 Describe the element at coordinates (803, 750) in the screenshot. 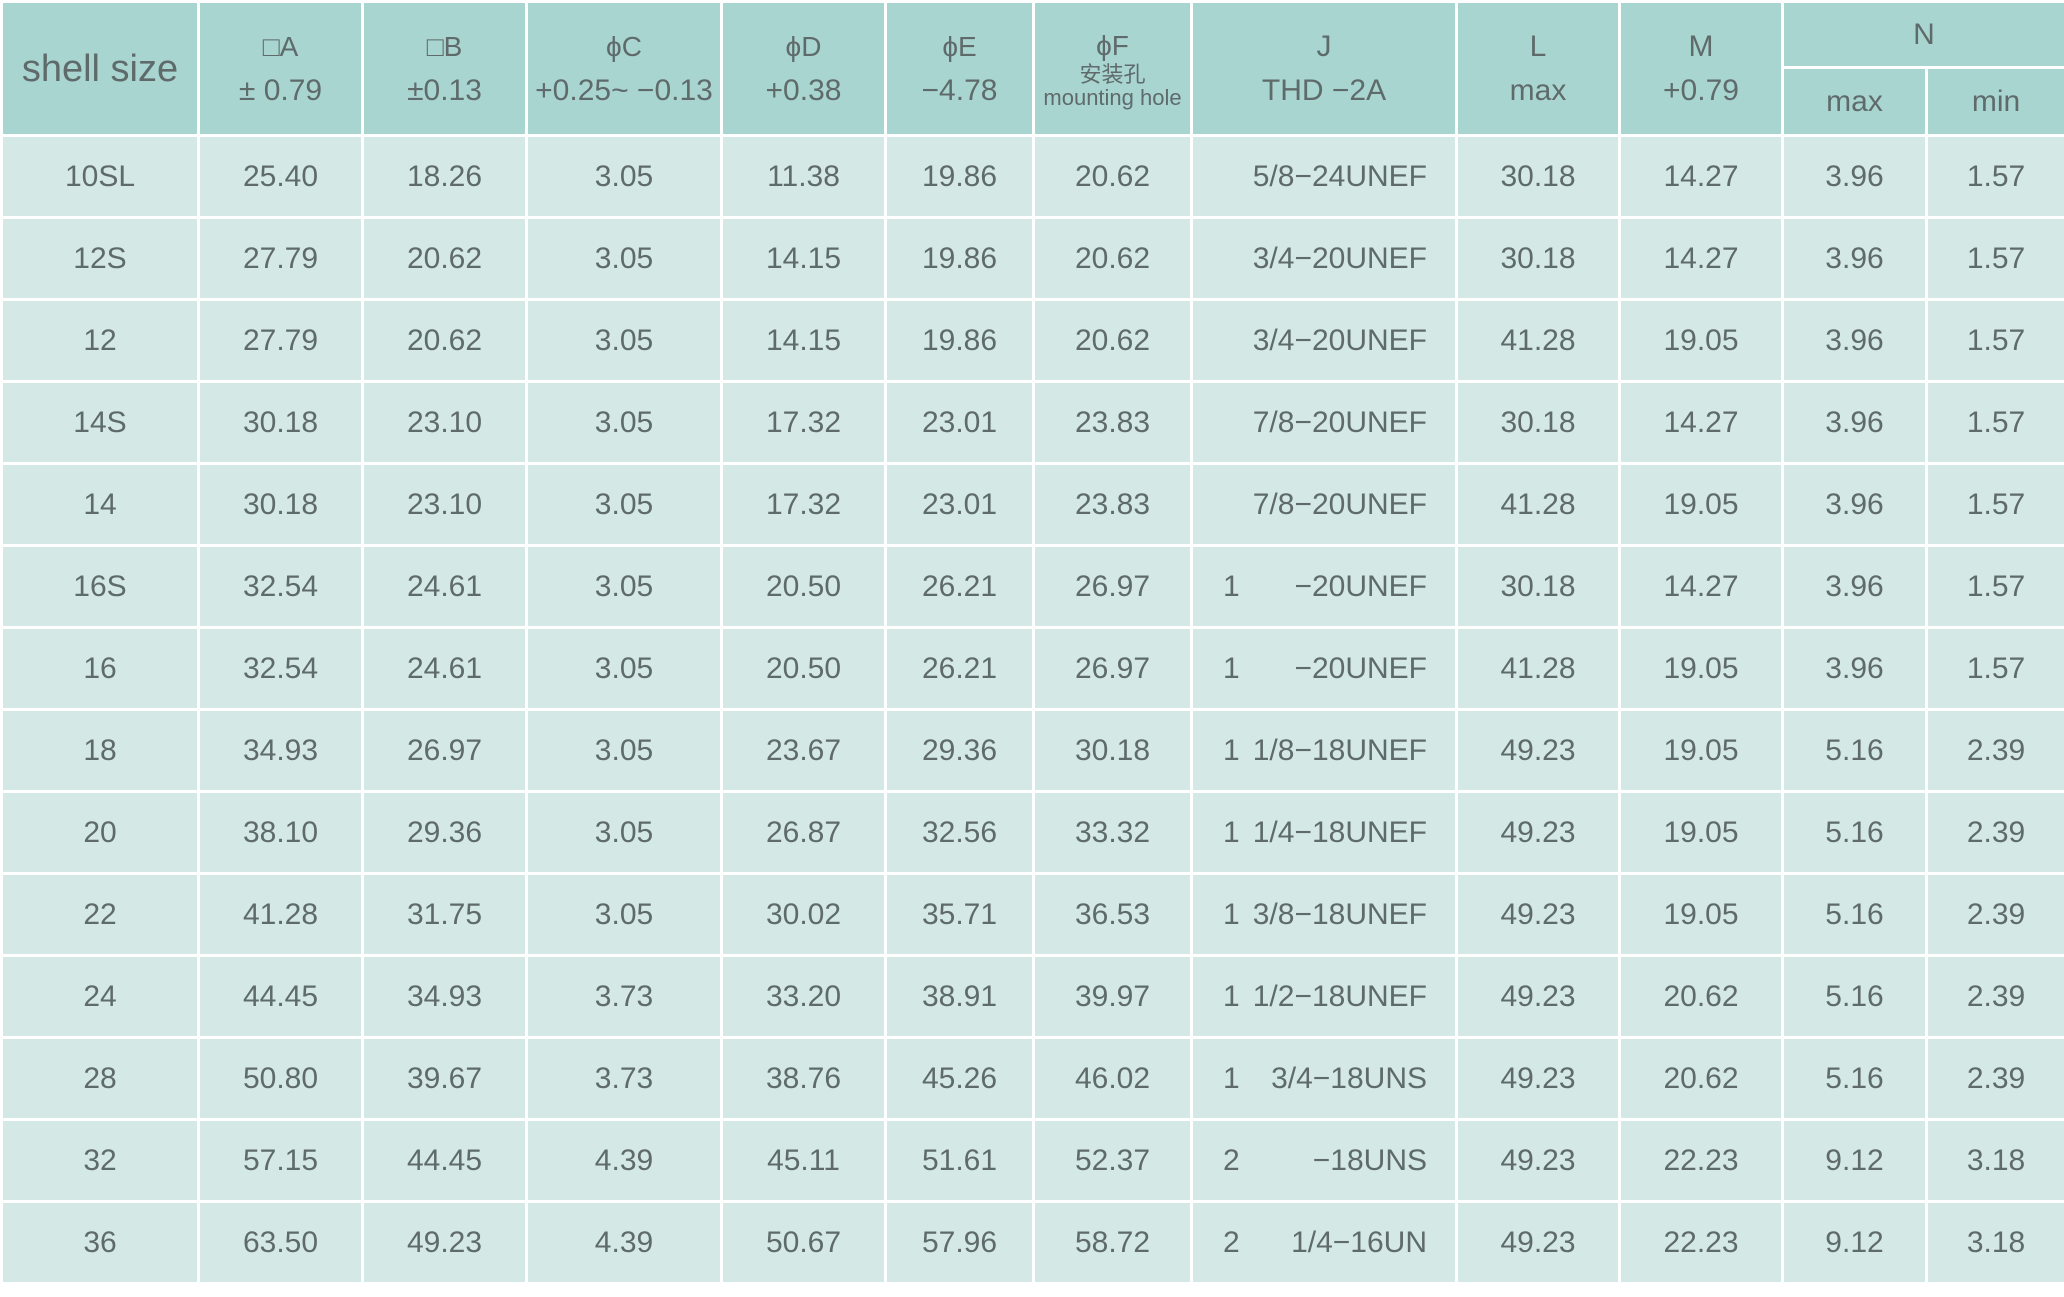

I see `cell-d: 23.67` at that location.